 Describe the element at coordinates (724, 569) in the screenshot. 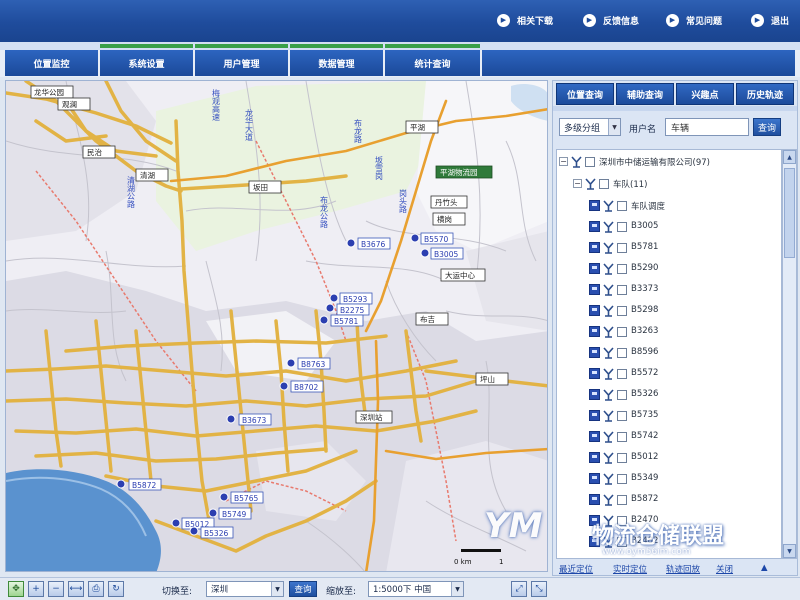

I see `close-link: 关闭` at that location.